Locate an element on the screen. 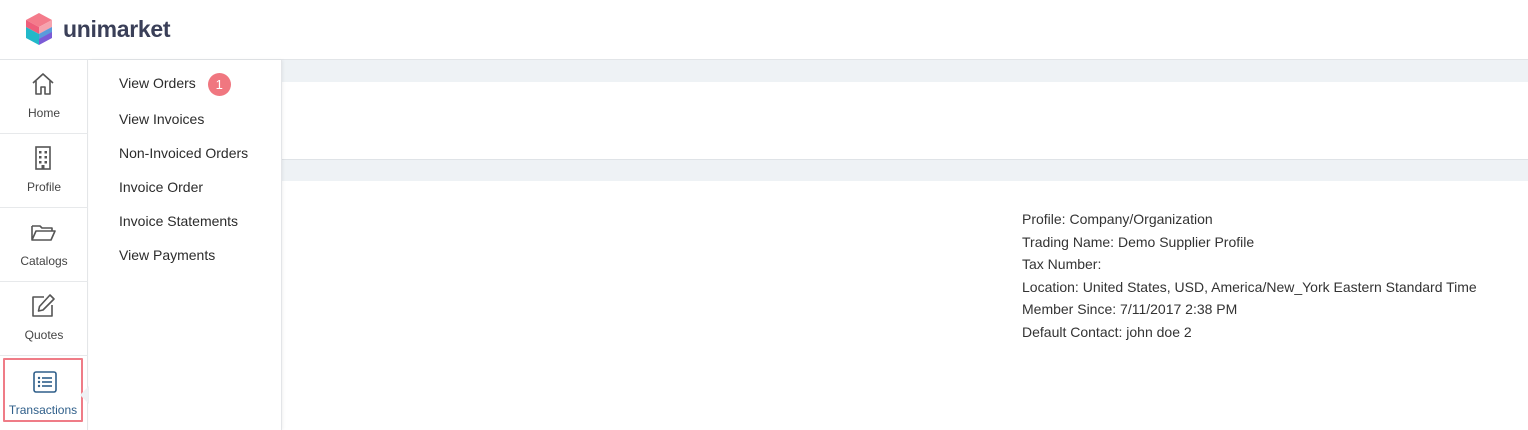  folder-icon is located at coordinates (43, 233).